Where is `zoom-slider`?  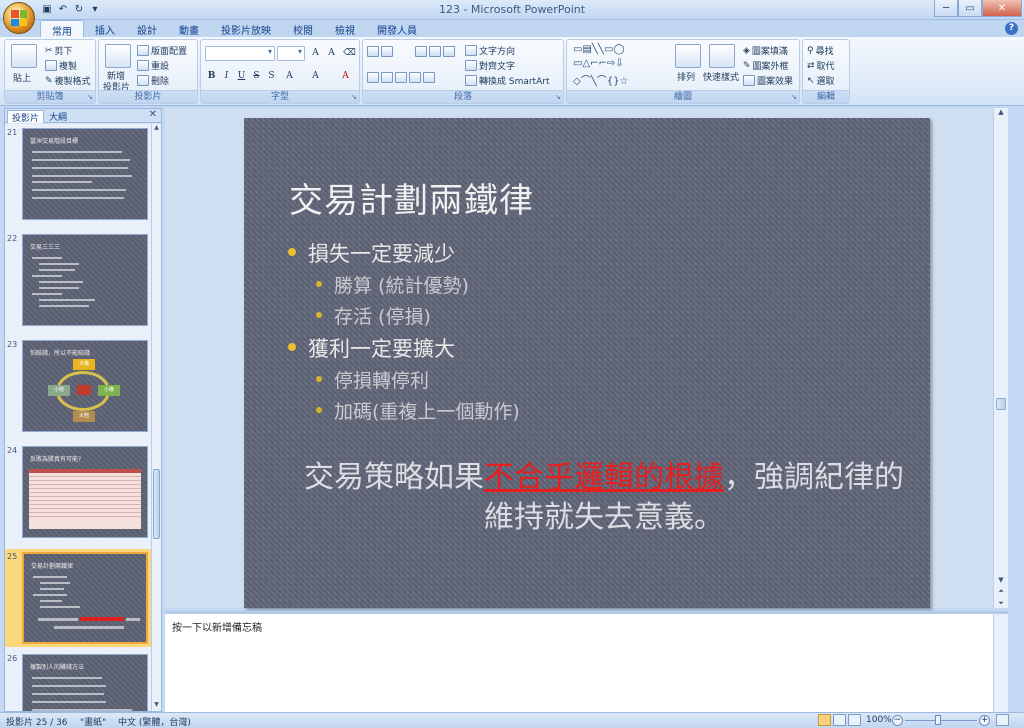 zoom-slider is located at coordinates (941, 720).